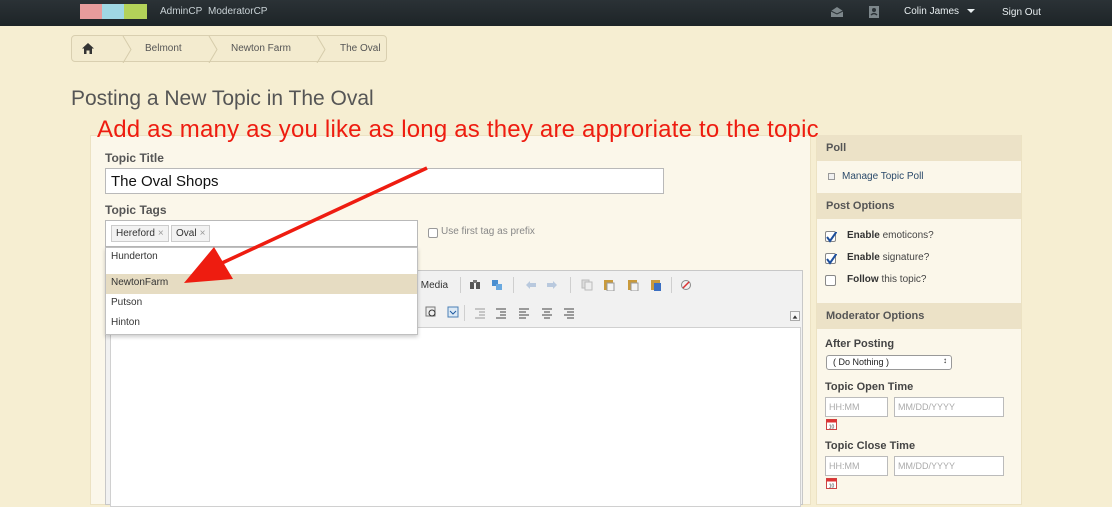  Describe the element at coordinates (480, 313) in the screenshot. I see `outdent-icon` at that location.